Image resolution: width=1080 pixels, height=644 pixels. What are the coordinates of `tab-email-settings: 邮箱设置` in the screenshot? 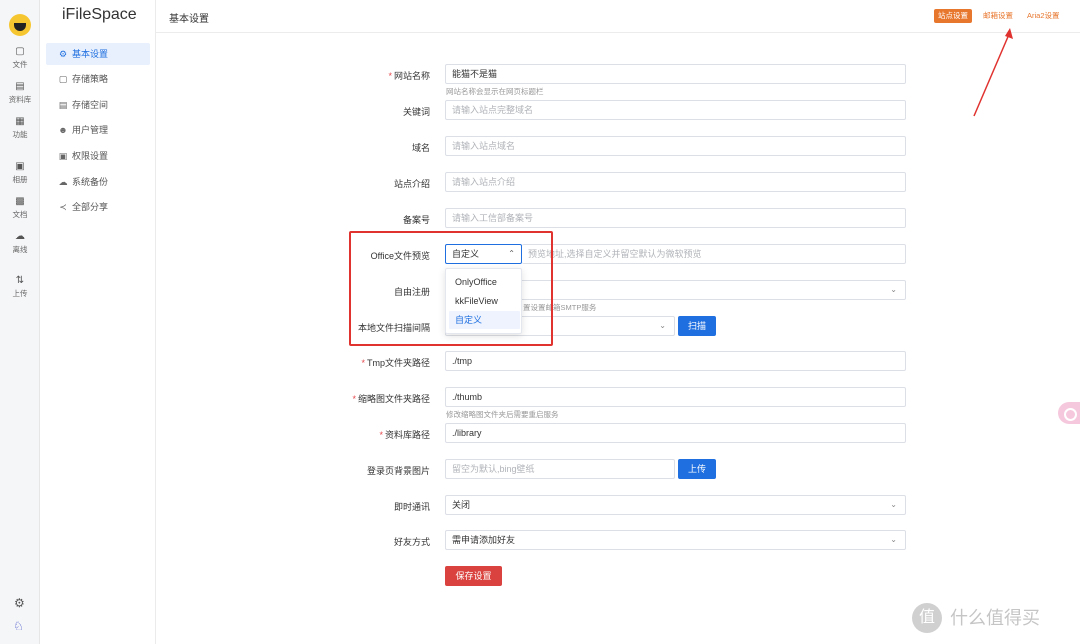 It's located at (998, 16).